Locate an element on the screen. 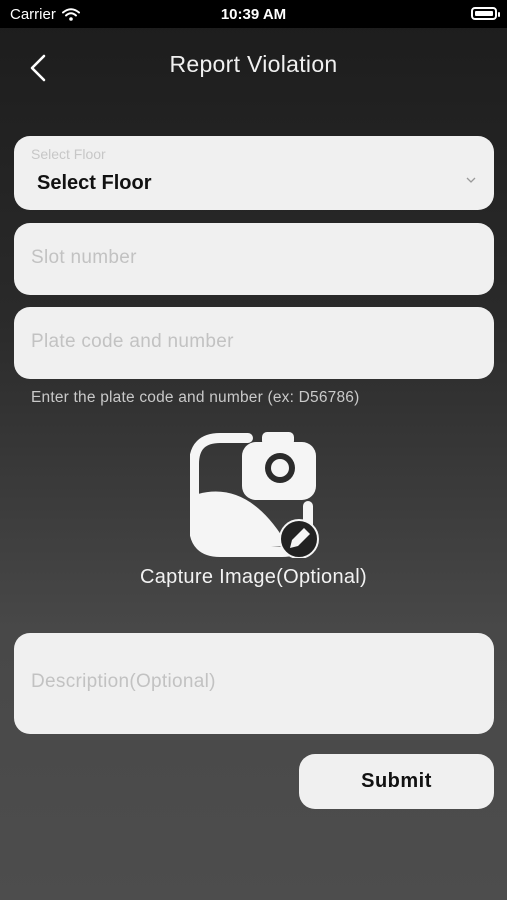 This screenshot has height=900, width=507. capture-image-label: Capture Image(Optional) is located at coordinates (253, 577).